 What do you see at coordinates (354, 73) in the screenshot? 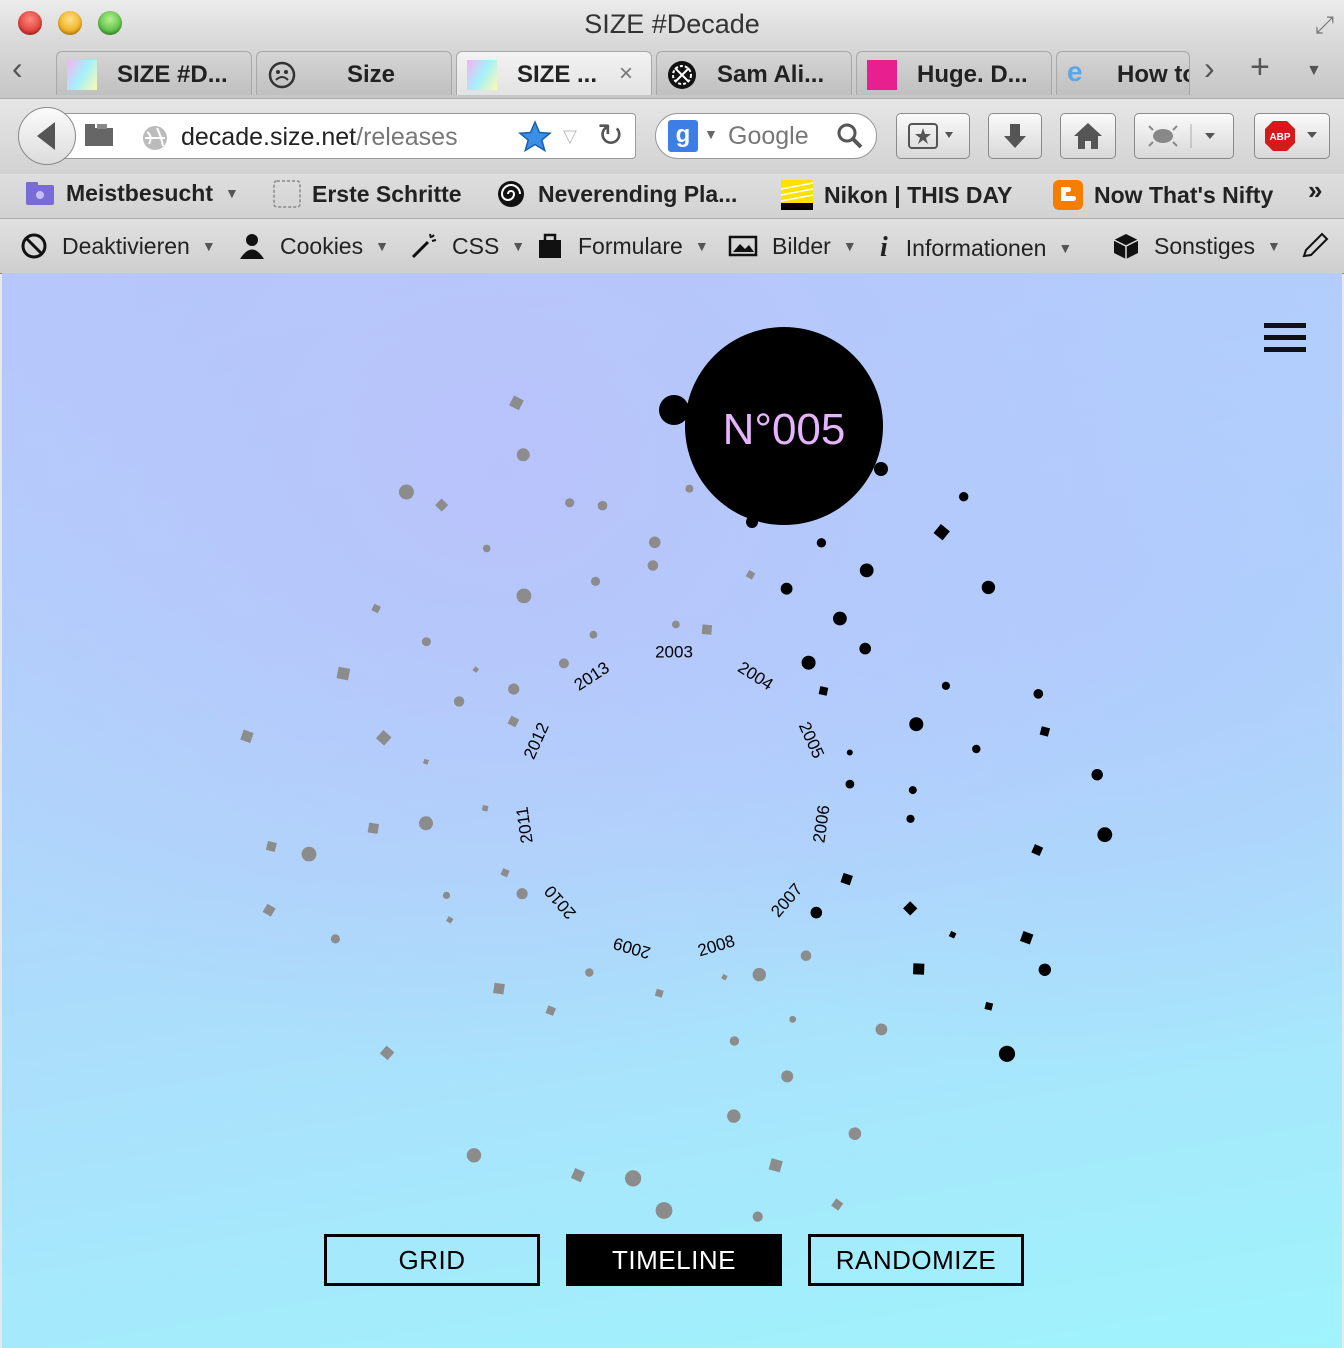
I see `tab-size: Size` at bounding box center [354, 73].